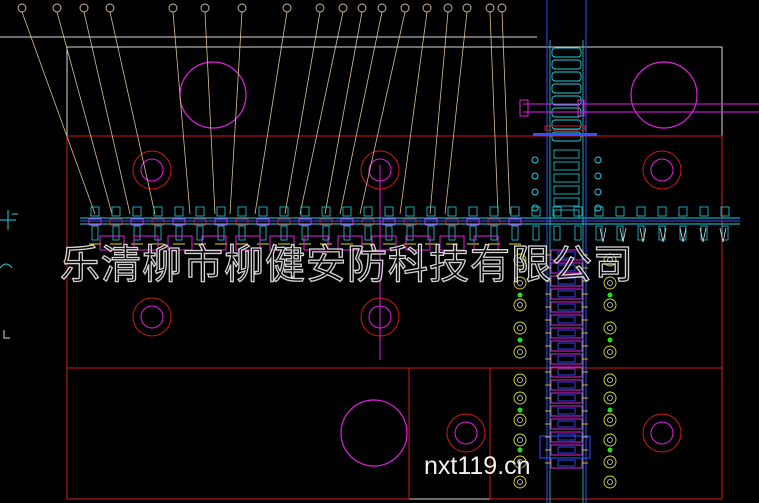 The width and height of the screenshot is (759, 503). Describe the element at coordinates (238, 433) in the screenshot. I see `lower-left-plate` at that location.